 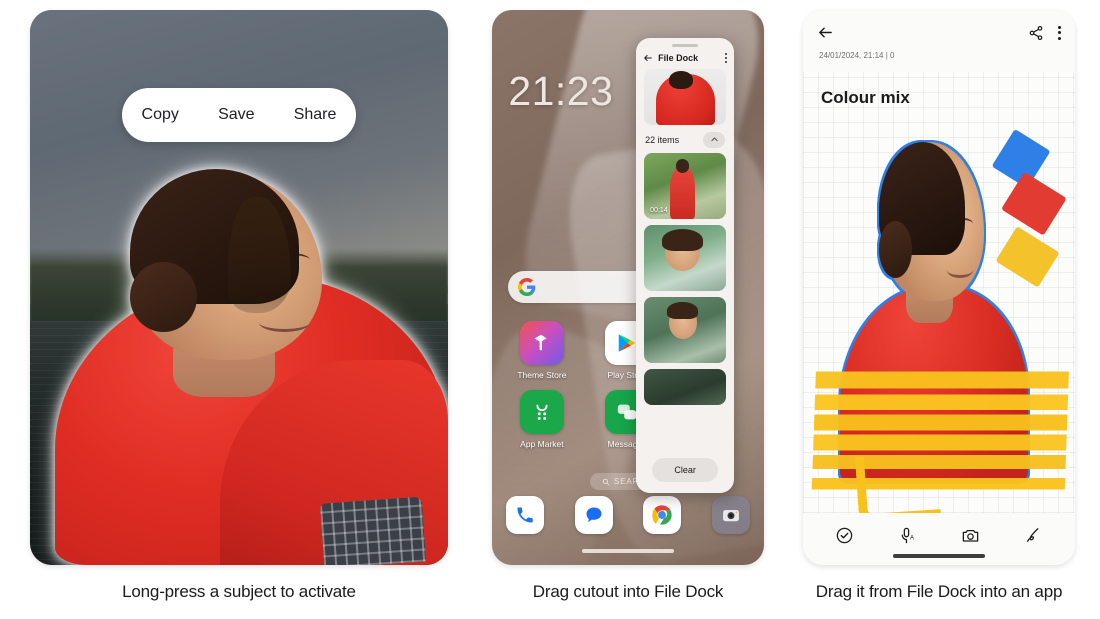 I want to click on subject-smile, so click(x=285, y=322).